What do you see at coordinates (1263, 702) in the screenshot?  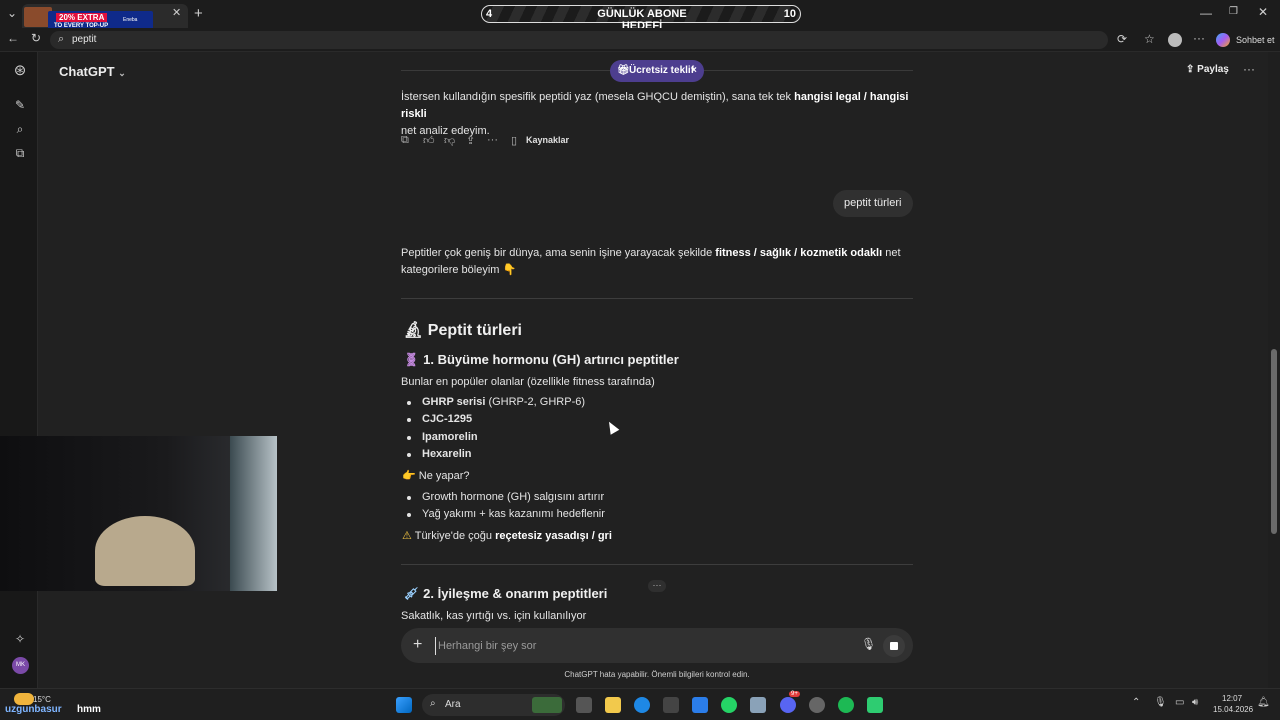 I see `notifications-icon: 🔔︎` at bounding box center [1263, 702].